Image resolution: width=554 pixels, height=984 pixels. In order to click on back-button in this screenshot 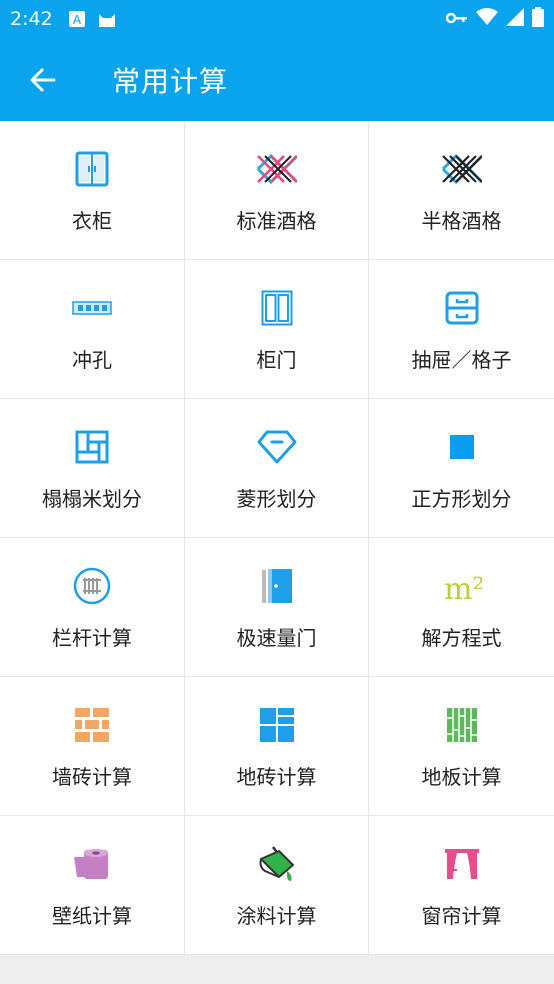, I will do `click(42, 79)`.